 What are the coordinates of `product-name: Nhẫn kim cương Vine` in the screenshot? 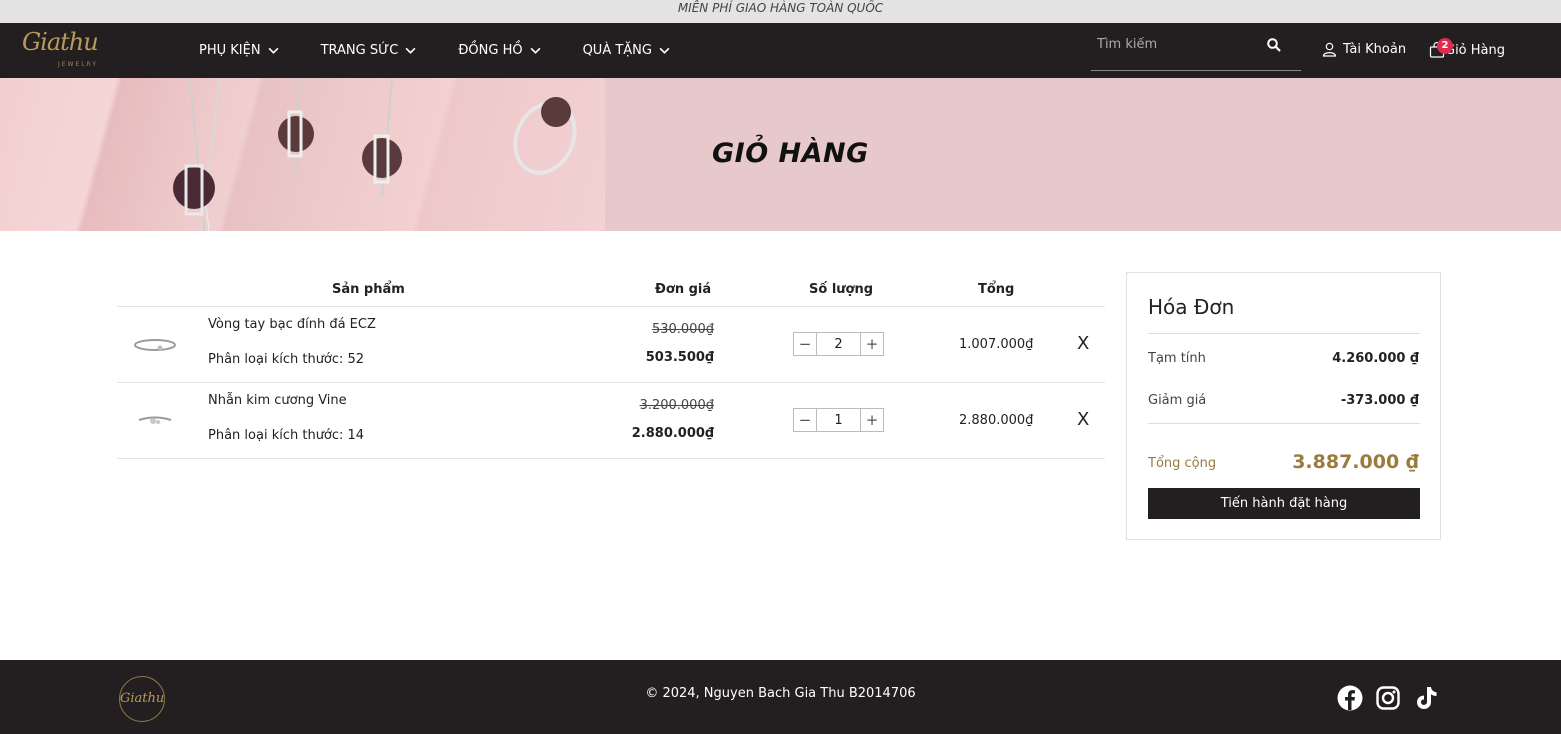 It's located at (277, 400).